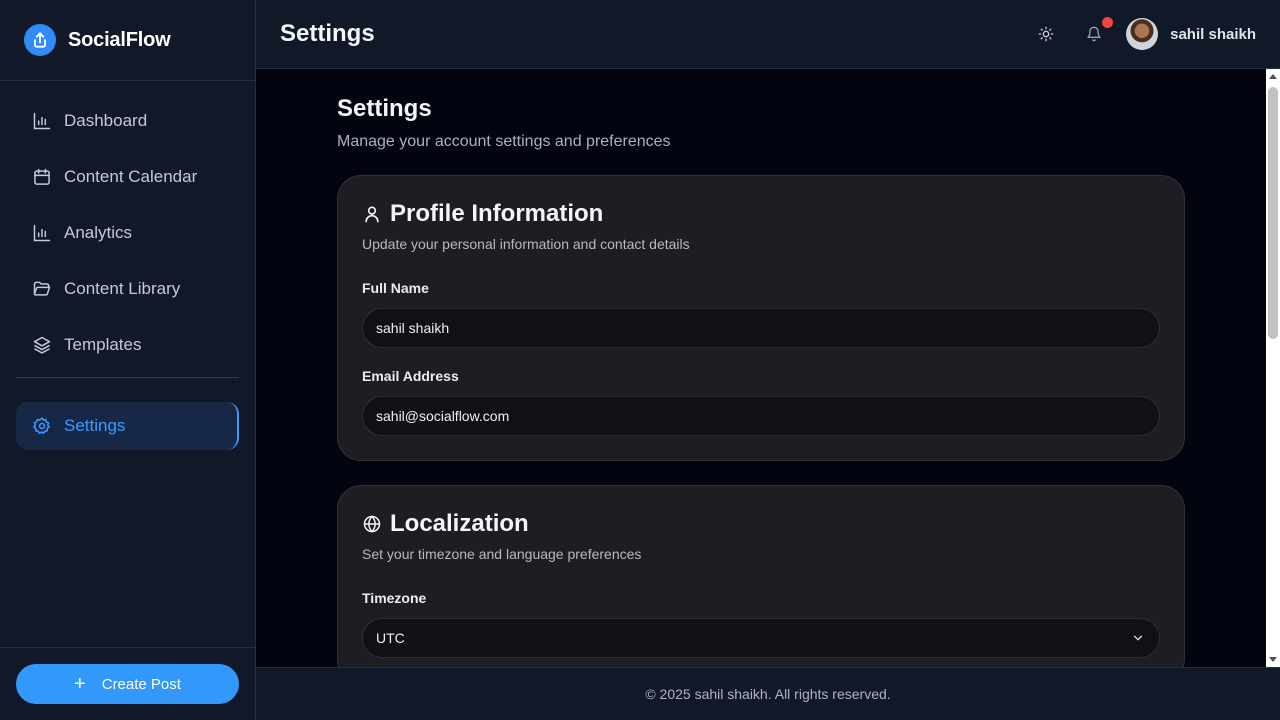 This screenshot has width=1280, height=720. Describe the element at coordinates (1273, 76) in the screenshot. I see `scroll-up-icon` at that location.